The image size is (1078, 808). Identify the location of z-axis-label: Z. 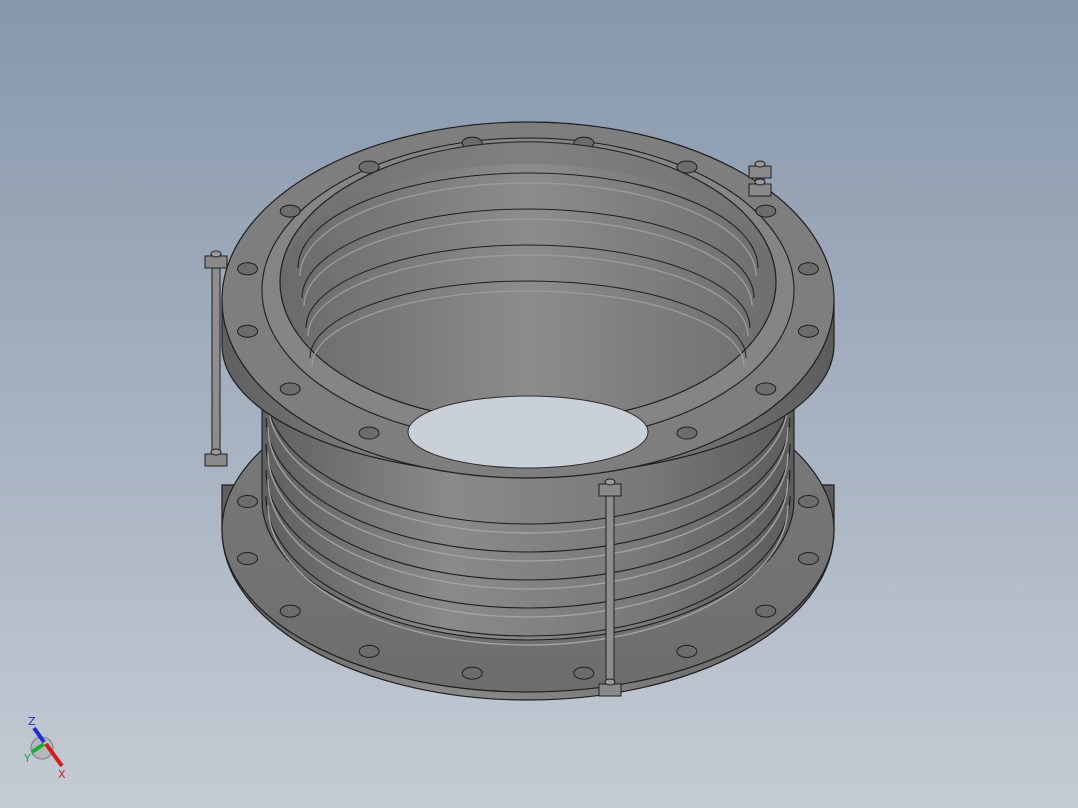
(32, 721).